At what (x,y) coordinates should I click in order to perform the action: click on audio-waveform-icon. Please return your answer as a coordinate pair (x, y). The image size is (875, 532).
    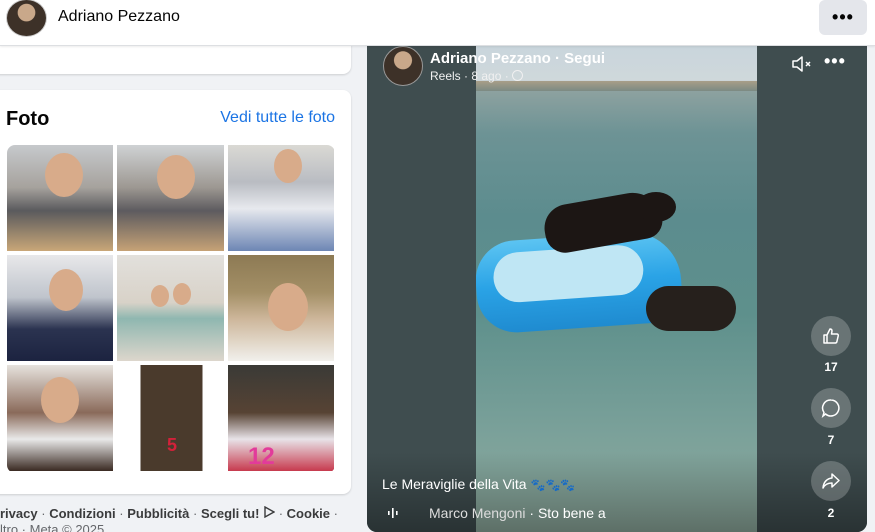
    Looking at the image, I should click on (393, 513).